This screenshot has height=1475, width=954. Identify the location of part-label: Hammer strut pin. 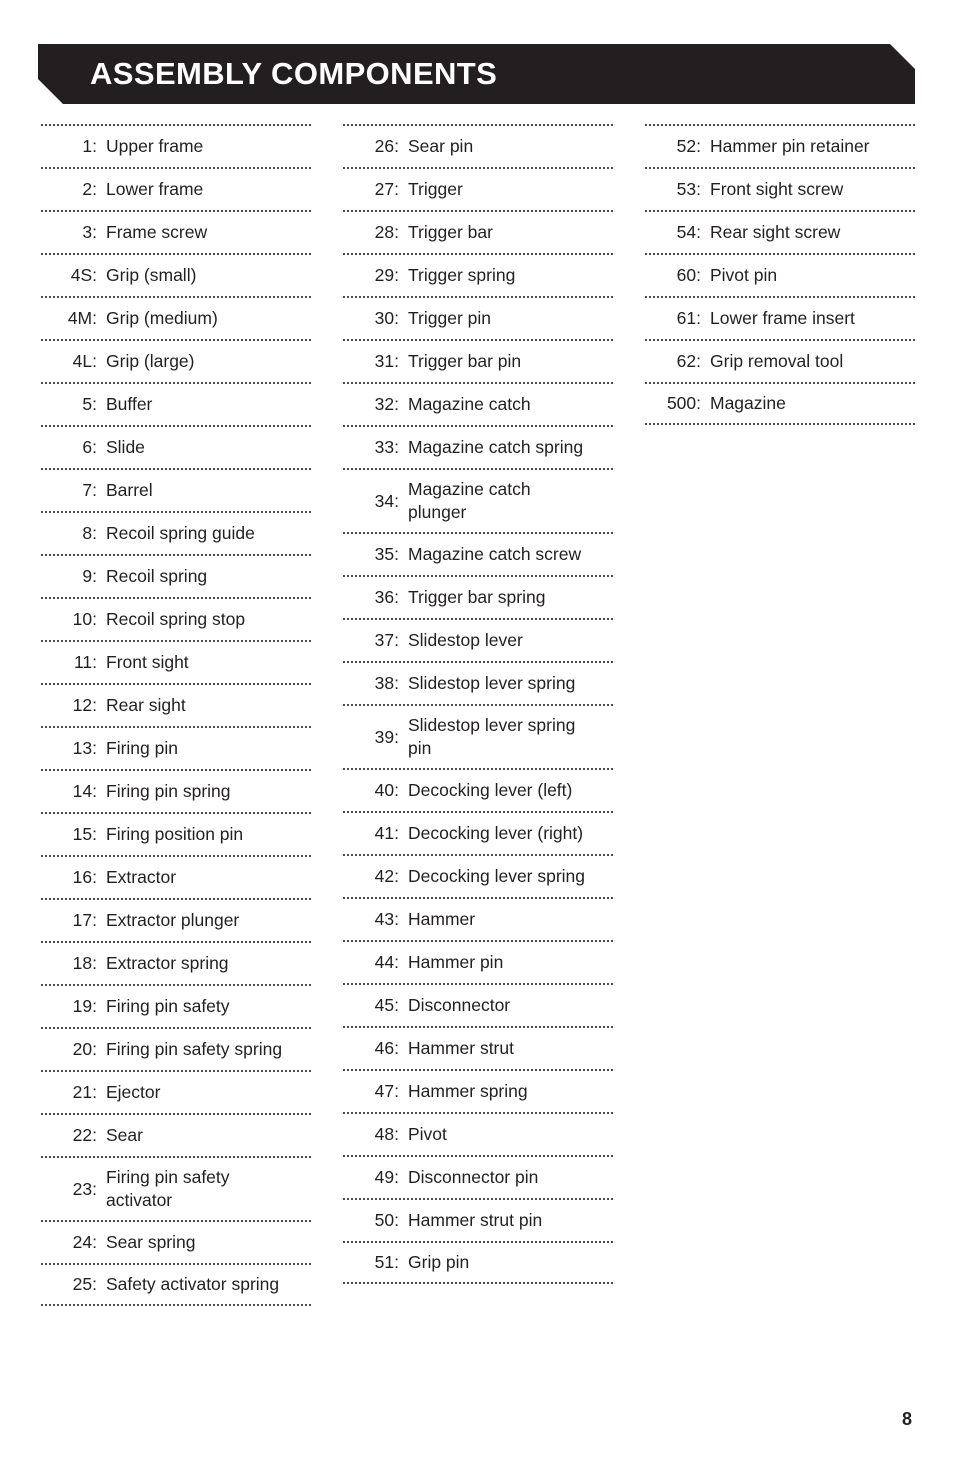
(475, 1220).